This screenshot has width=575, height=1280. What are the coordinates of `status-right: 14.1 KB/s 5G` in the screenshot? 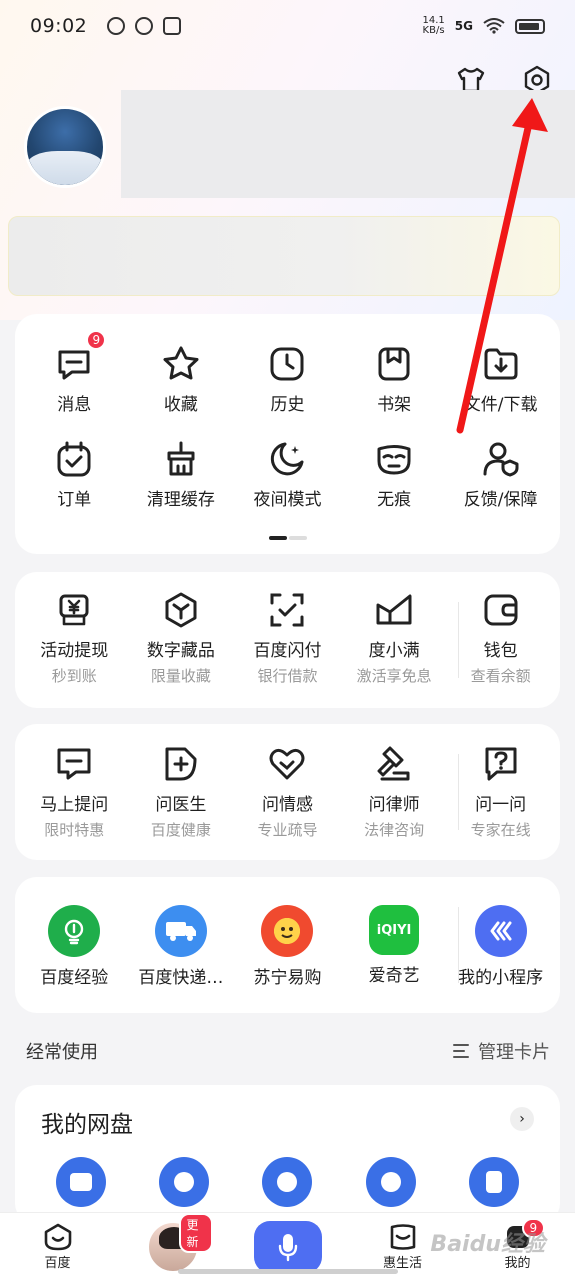 It's located at (484, 26).